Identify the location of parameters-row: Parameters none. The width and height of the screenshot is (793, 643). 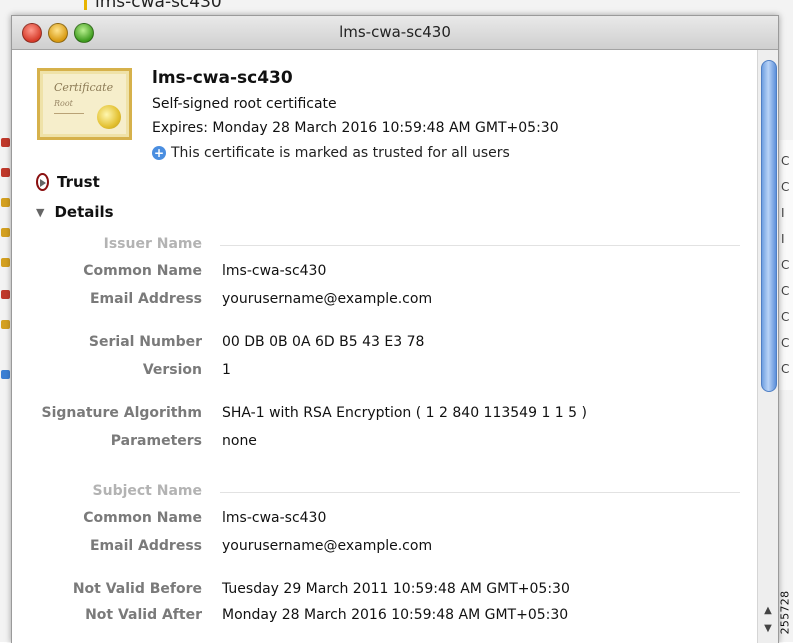
(392, 444).